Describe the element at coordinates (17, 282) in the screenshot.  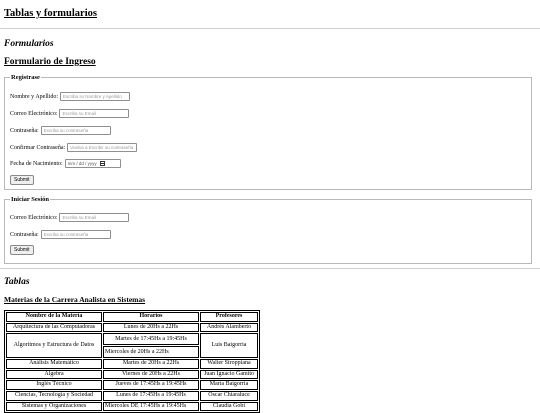
I see `tables-heading: Tablas` at that location.